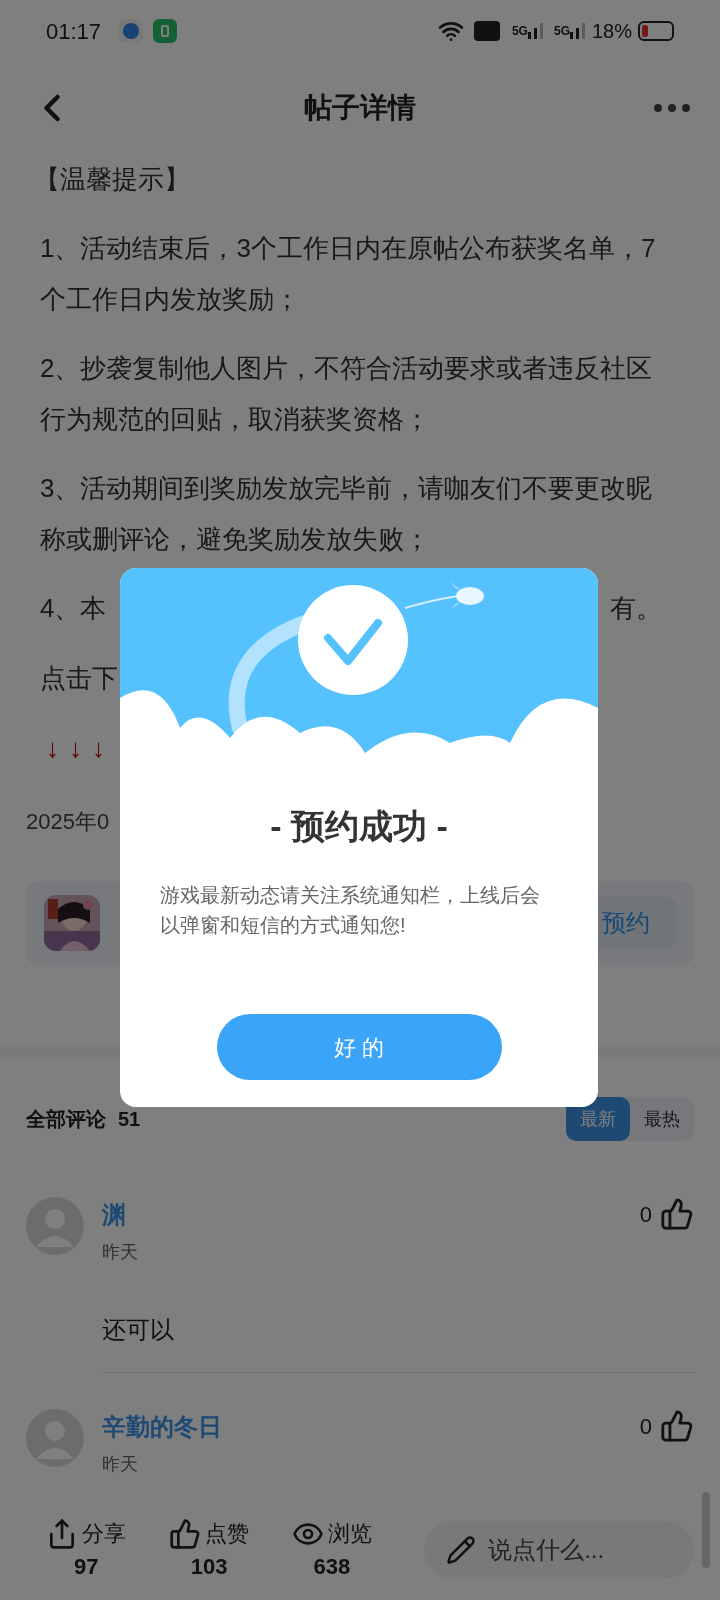 The width and height of the screenshot is (720, 1600). I want to click on commenter-name: 渊, so click(114, 1215).